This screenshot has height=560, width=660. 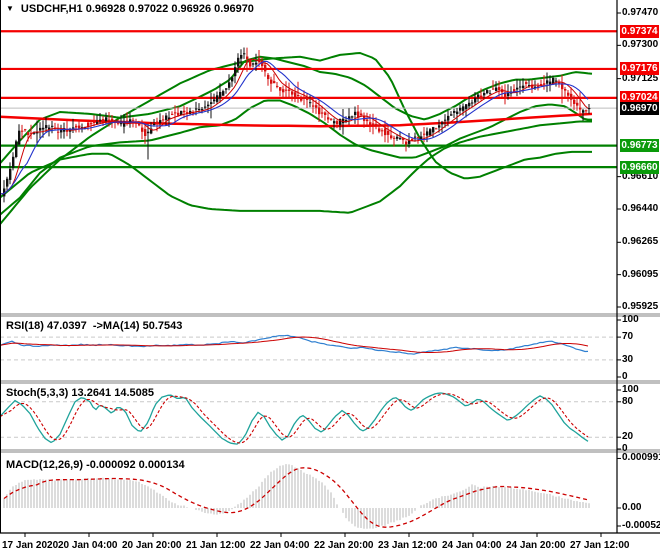 I want to click on time-axis-label: 20 Jan 04:00, so click(x=88, y=545).